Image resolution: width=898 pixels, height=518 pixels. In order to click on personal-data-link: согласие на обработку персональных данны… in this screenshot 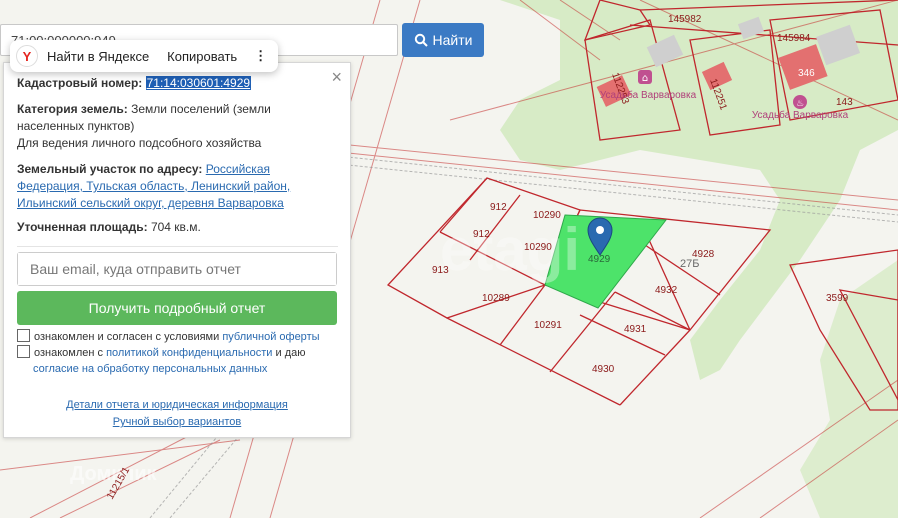, I will do `click(150, 369)`.